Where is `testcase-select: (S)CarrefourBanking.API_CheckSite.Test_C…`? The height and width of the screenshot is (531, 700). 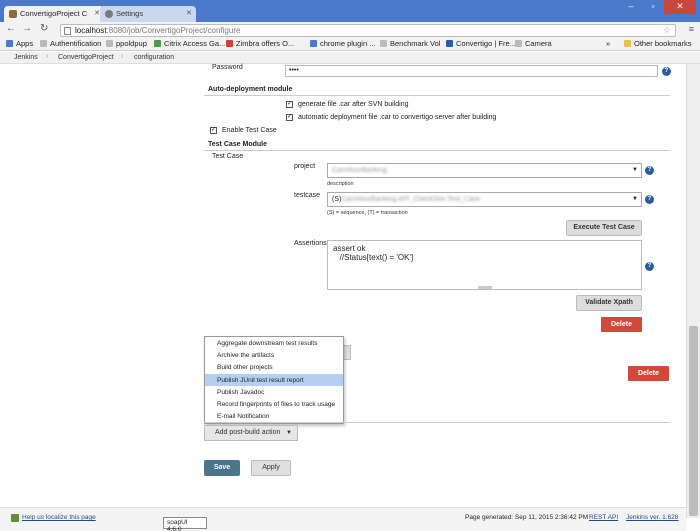 testcase-select: (S)CarrefourBanking.API_CheckSite.Test_C… is located at coordinates (484, 199).